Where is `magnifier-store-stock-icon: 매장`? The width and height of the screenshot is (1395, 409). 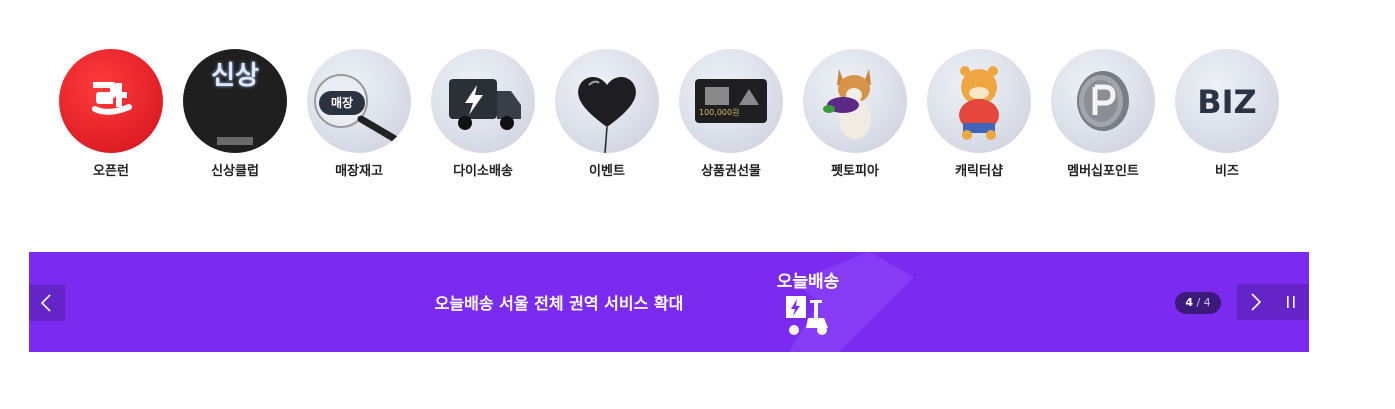
magnifier-store-stock-icon: 매장 is located at coordinates (359, 101).